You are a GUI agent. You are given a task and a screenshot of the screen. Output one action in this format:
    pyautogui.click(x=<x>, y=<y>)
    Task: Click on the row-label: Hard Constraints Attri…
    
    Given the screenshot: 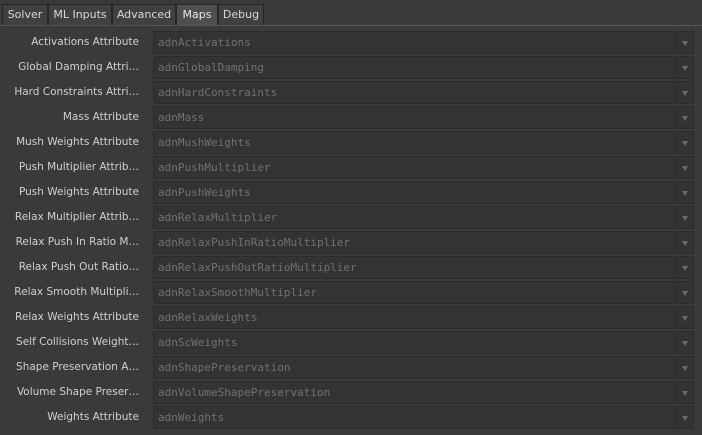 What is the action you would take?
    pyautogui.click(x=76, y=92)
    